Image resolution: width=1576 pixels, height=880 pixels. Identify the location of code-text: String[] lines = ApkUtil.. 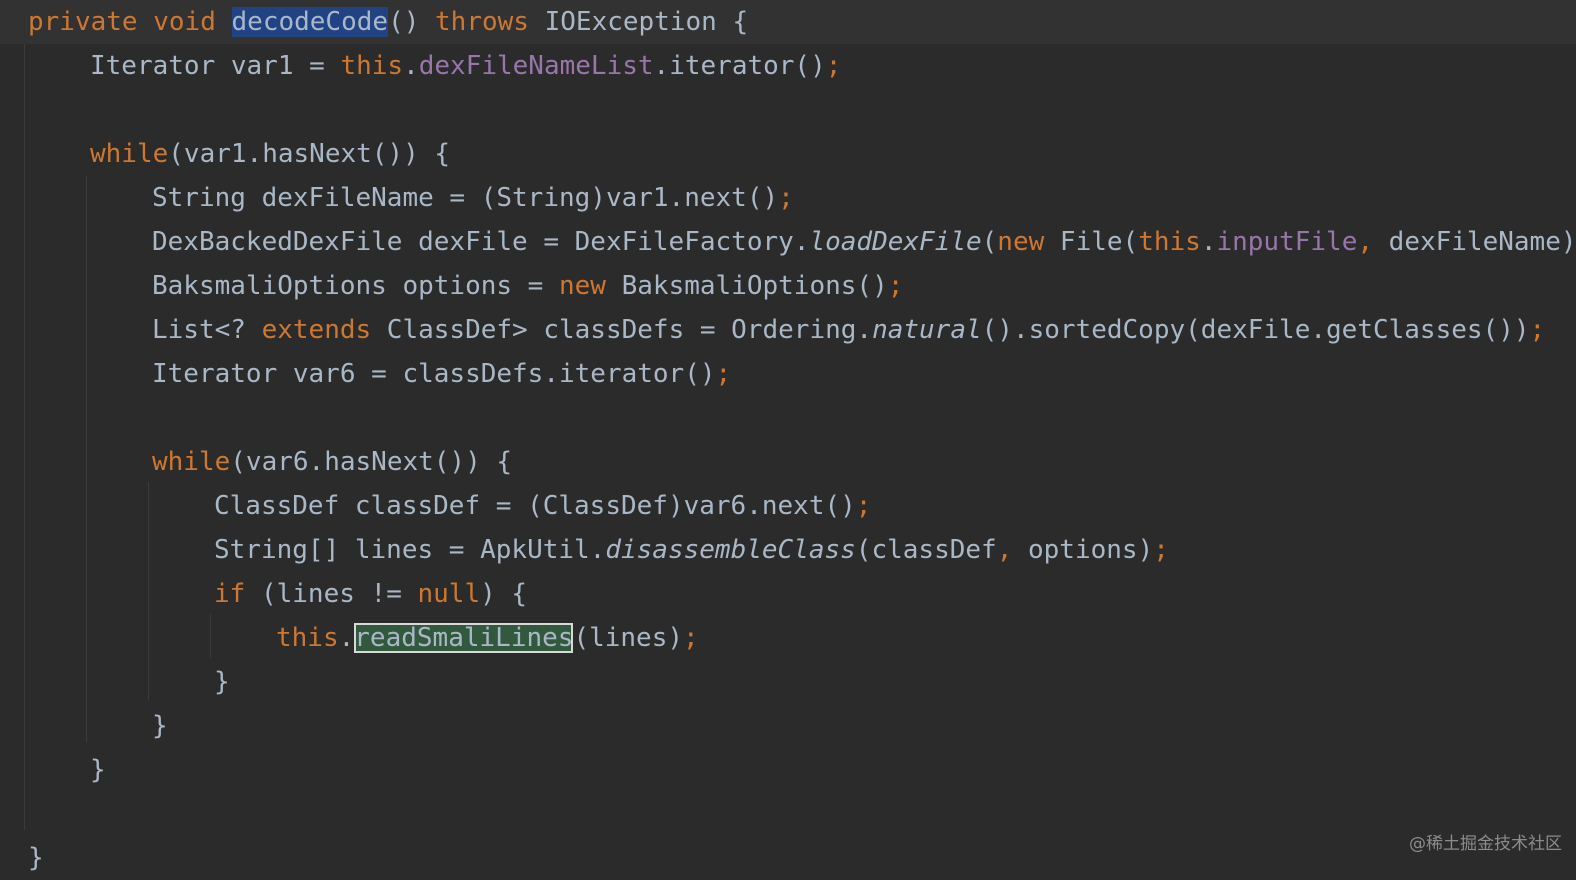
(410, 550).